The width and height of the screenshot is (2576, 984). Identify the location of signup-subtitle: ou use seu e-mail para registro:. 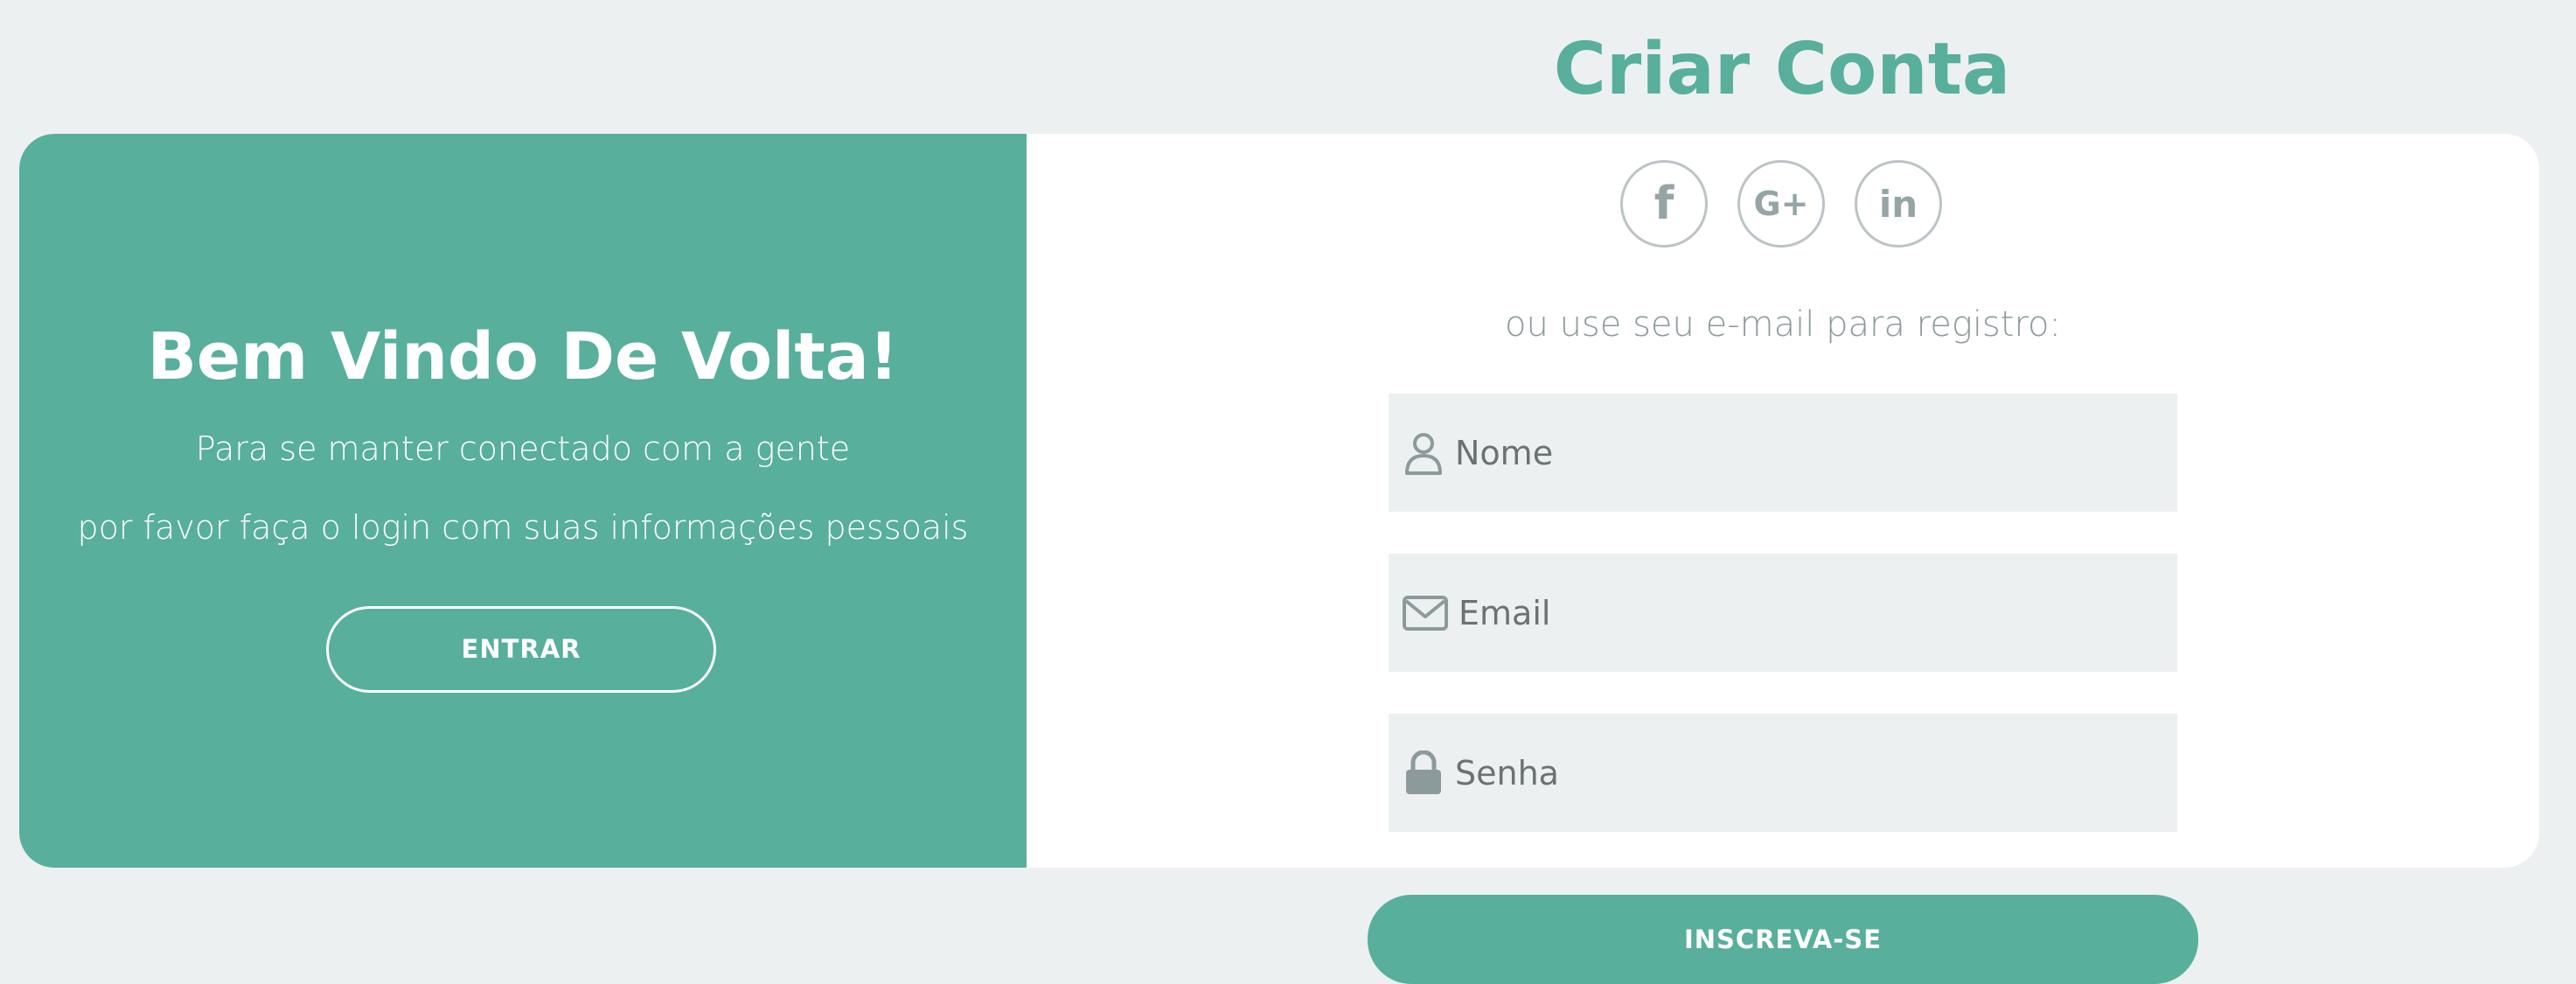
(1783, 324).